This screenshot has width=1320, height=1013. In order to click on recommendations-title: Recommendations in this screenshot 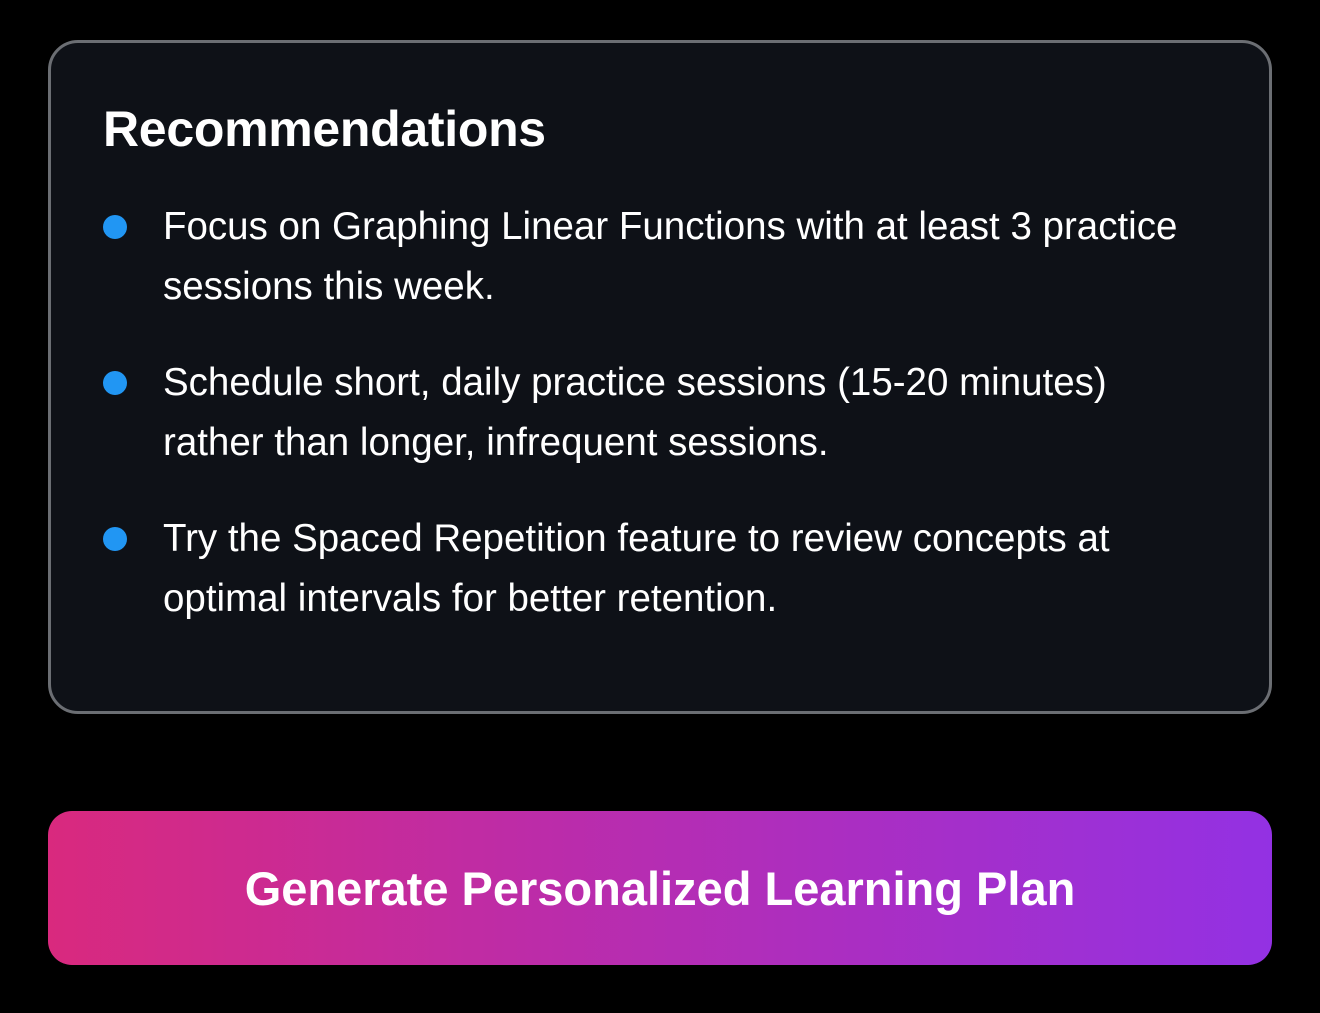, I will do `click(324, 129)`.